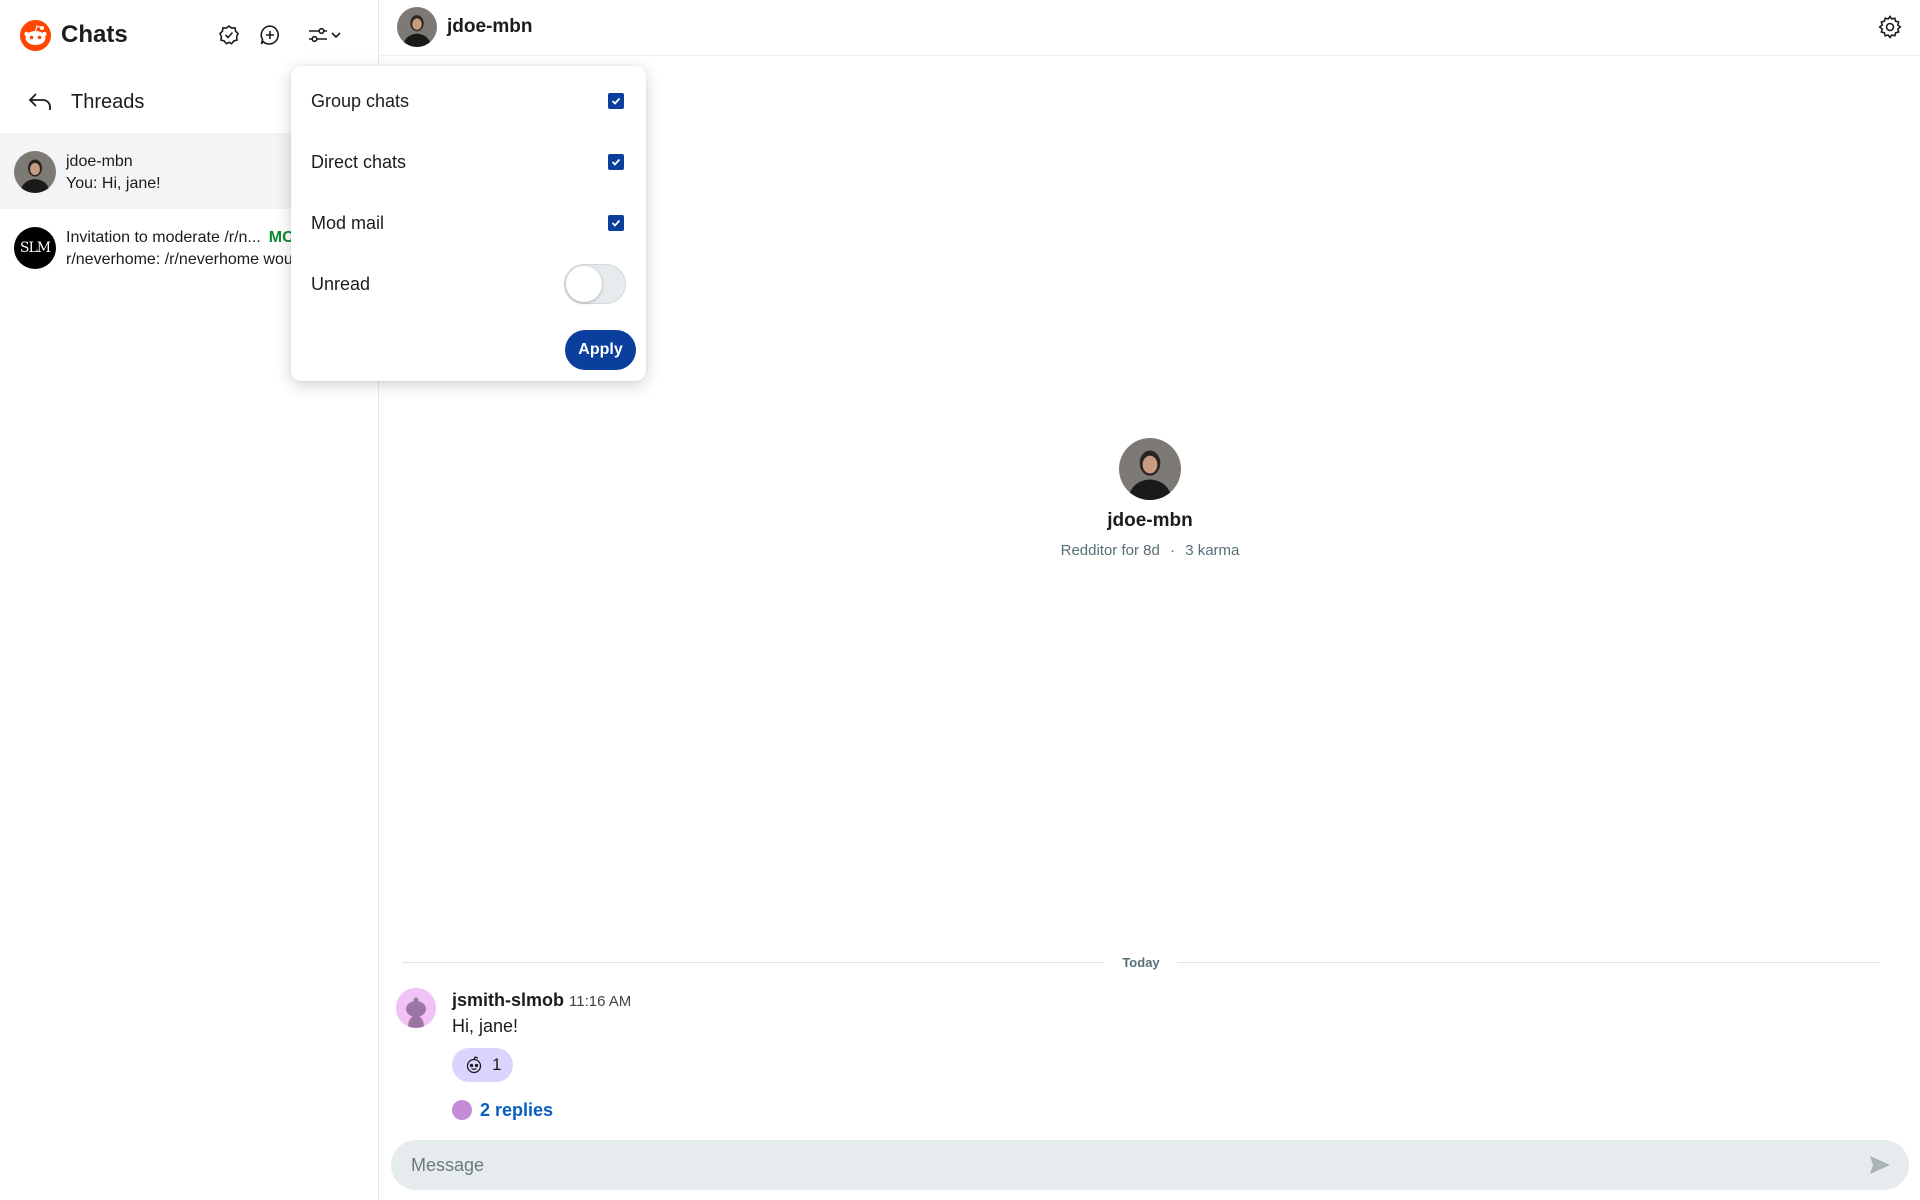 The height and width of the screenshot is (1200, 1920). What do you see at coordinates (348, 223) in the screenshot?
I see `filter-option-label: Mod mail` at bounding box center [348, 223].